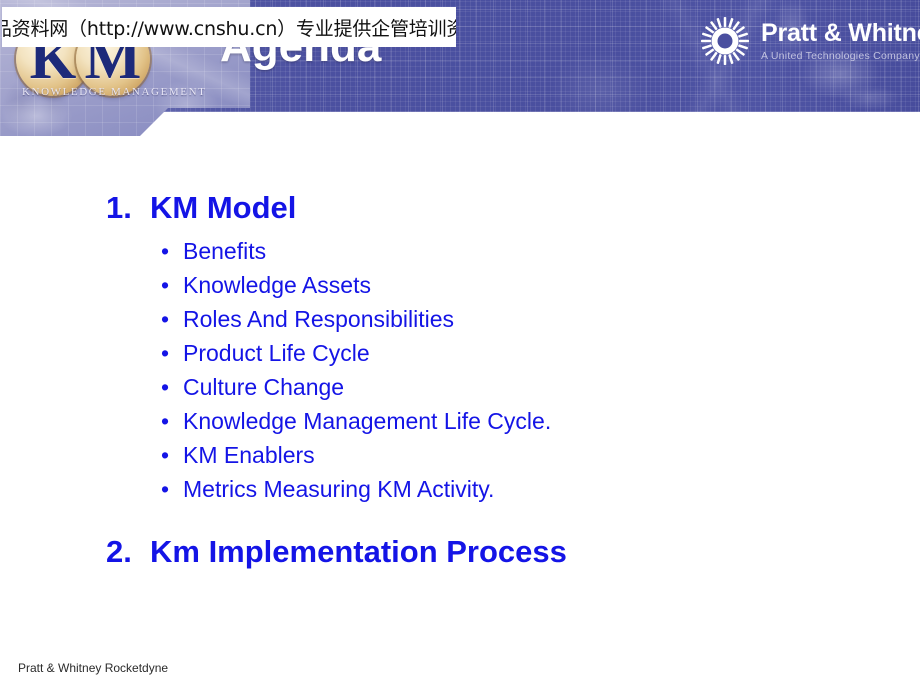  Describe the element at coordinates (840, 55) in the screenshot. I see `pratt-whitney-tagline: A United Technologies Company` at that location.